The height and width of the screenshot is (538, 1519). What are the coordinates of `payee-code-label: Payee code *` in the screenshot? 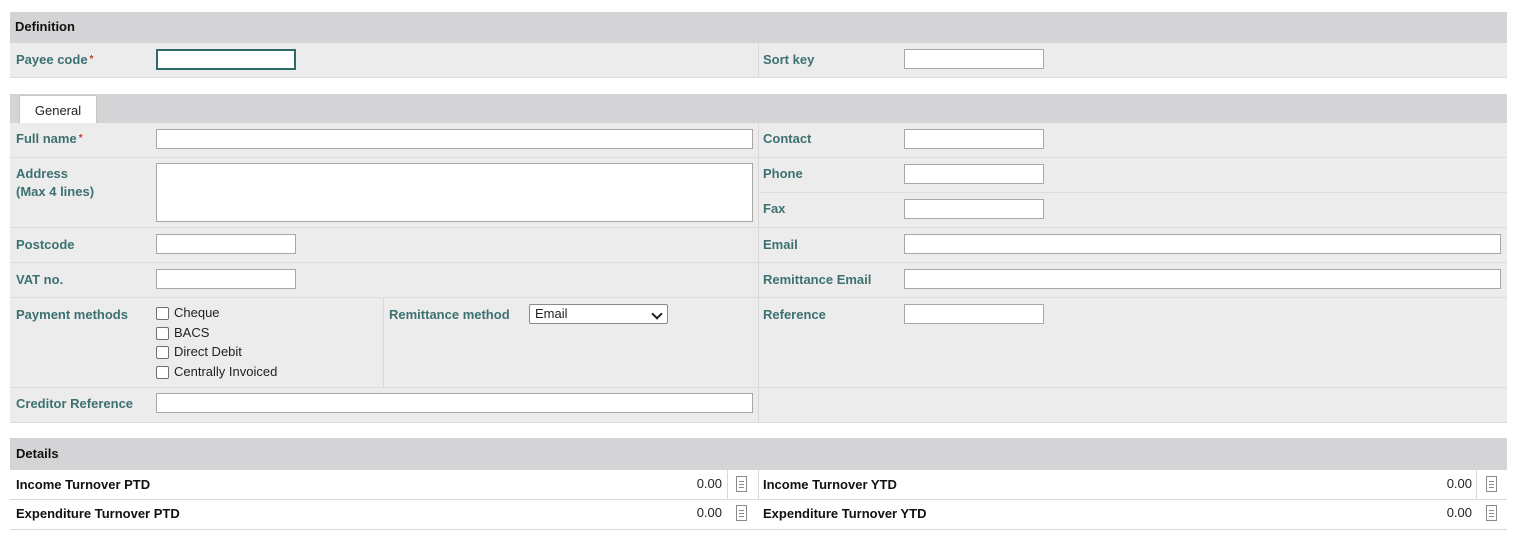 It's located at (54, 60).